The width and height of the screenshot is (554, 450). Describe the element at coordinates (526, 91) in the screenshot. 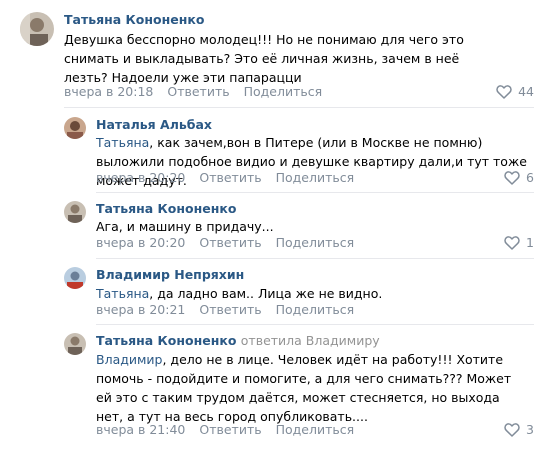

I see `like-count: 44` at that location.